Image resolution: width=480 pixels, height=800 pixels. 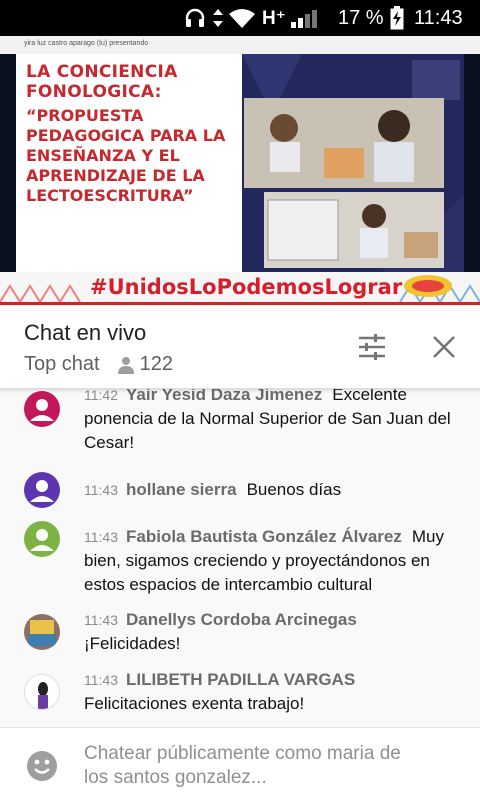 What do you see at coordinates (294, 489) in the screenshot?
I see `message-text: Buenos días` at bounding box center [294, 489].